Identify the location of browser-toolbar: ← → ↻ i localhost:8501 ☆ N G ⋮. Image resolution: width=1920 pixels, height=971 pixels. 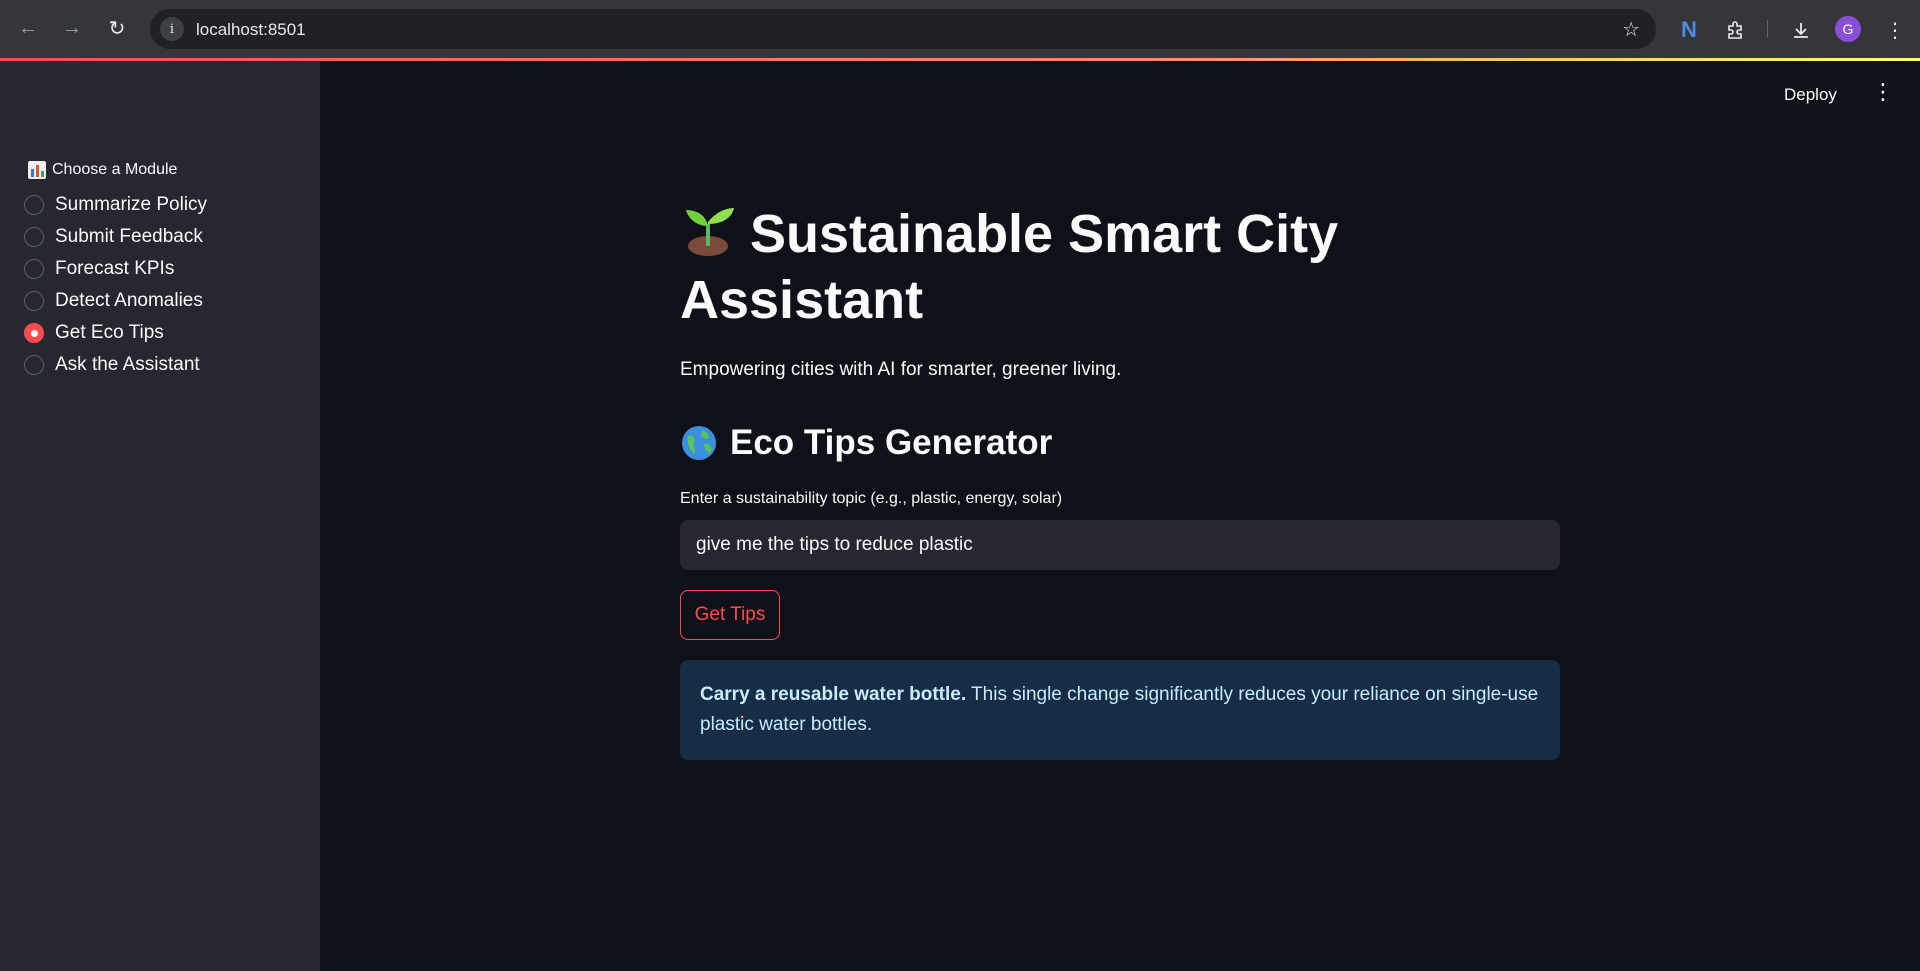
(960, 29).